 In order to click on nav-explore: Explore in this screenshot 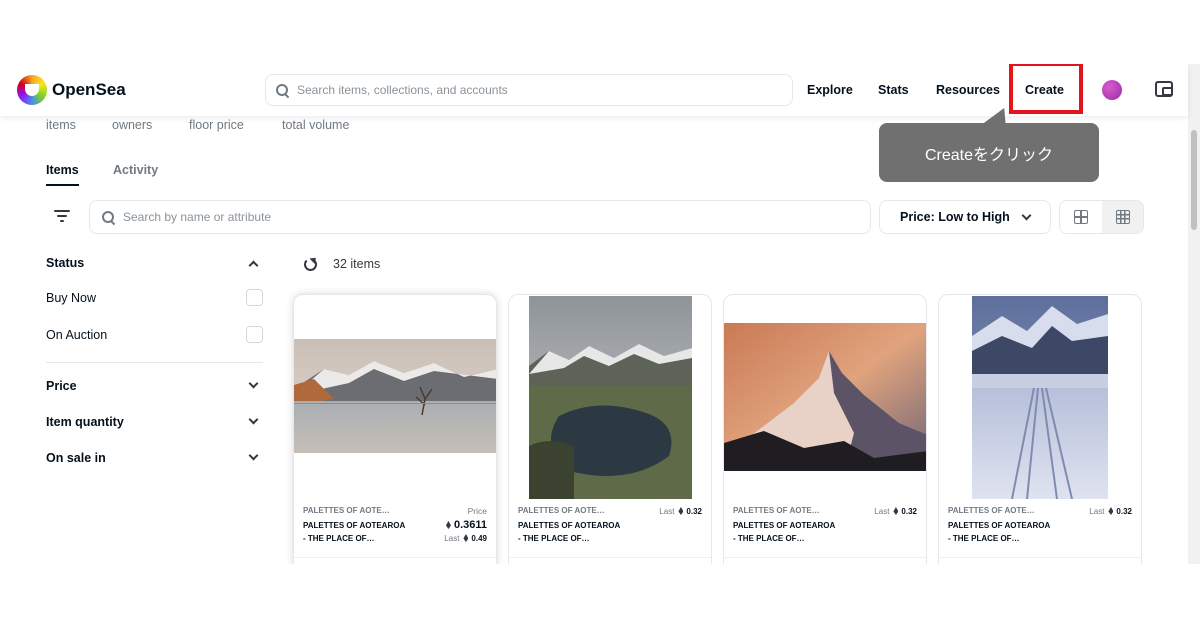, I will do `click(830, 90)`.